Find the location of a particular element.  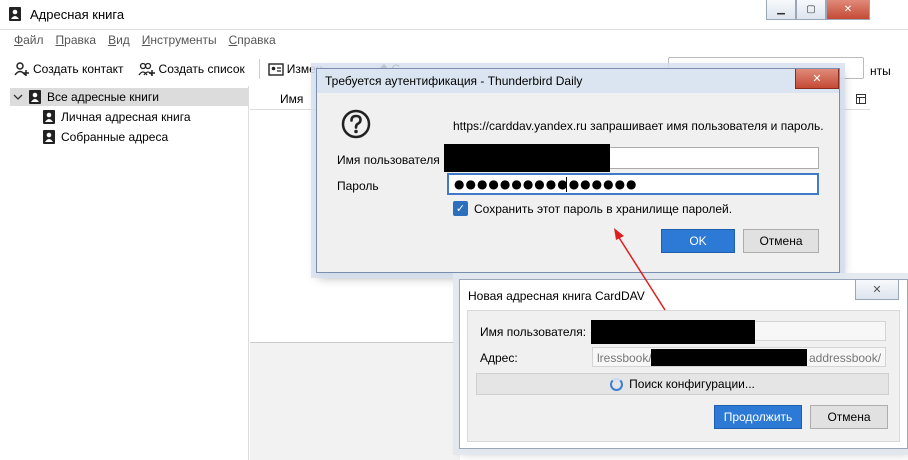

window-controls: ▁ ▢ ✕ is located at coordinates (818, 10).